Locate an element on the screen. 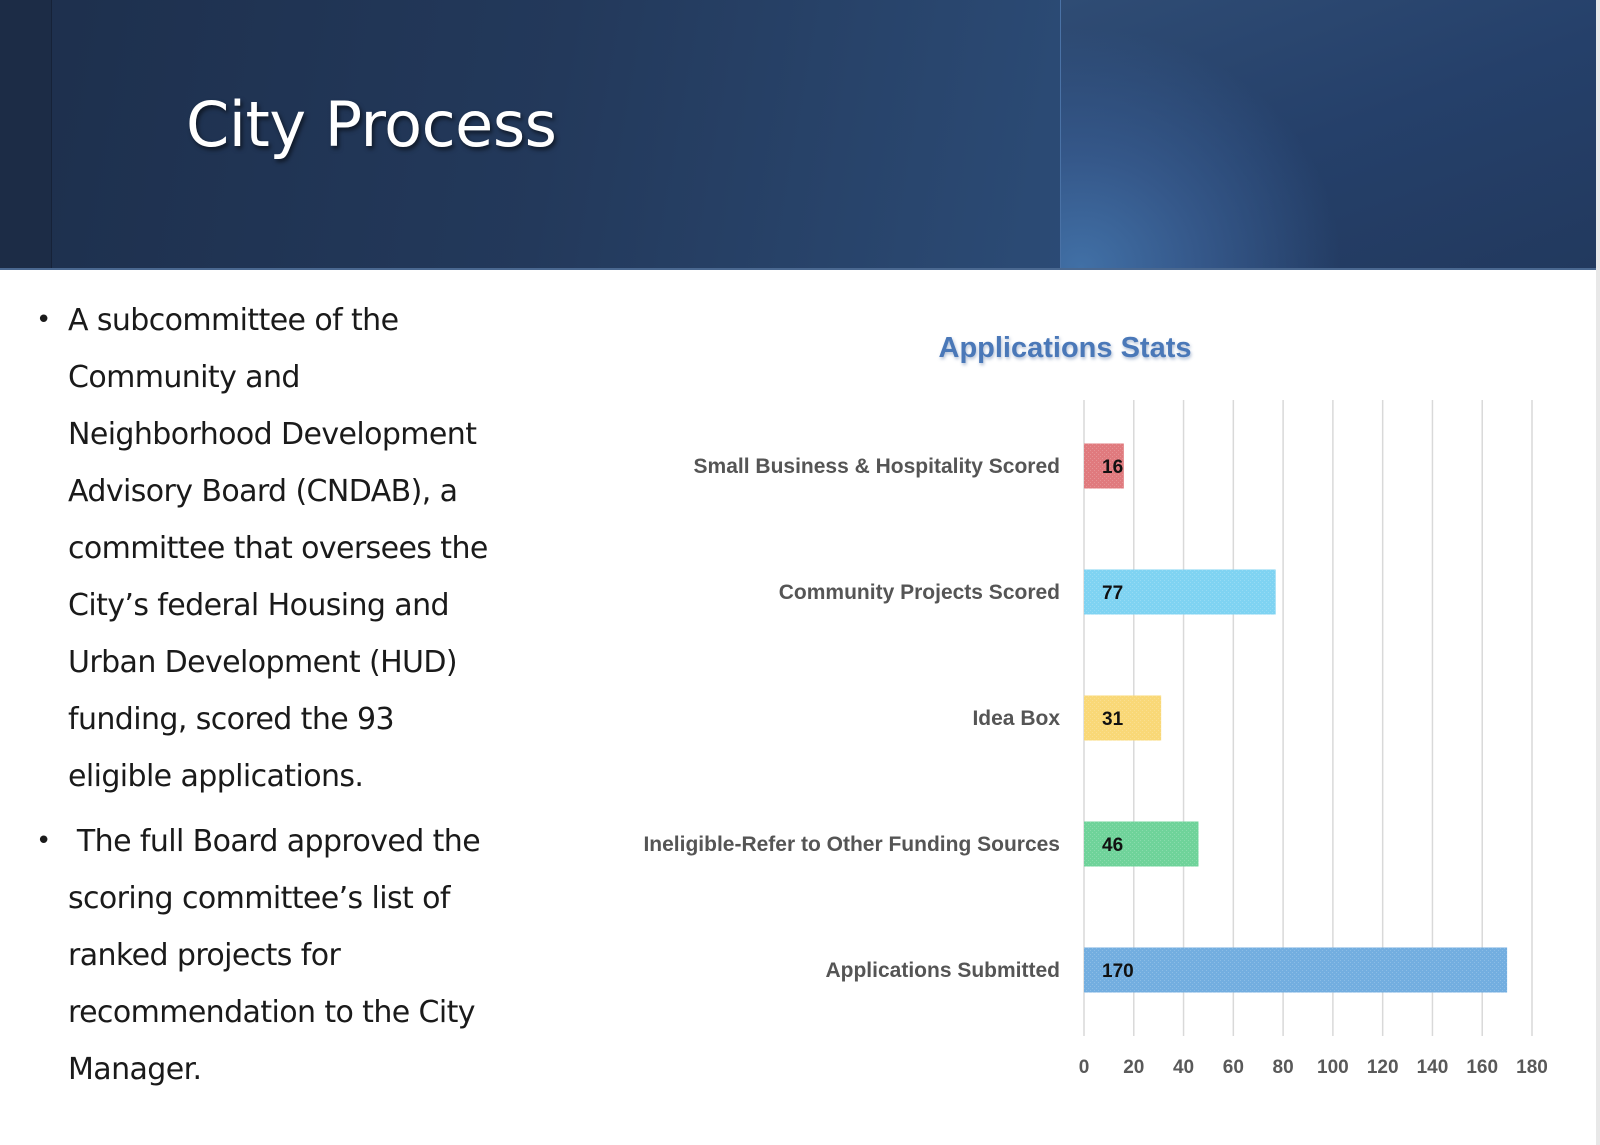 This screenshot has height=1145, width=1600. bars: 16 77 31 46 170 is located at coordinates (1296, 718).